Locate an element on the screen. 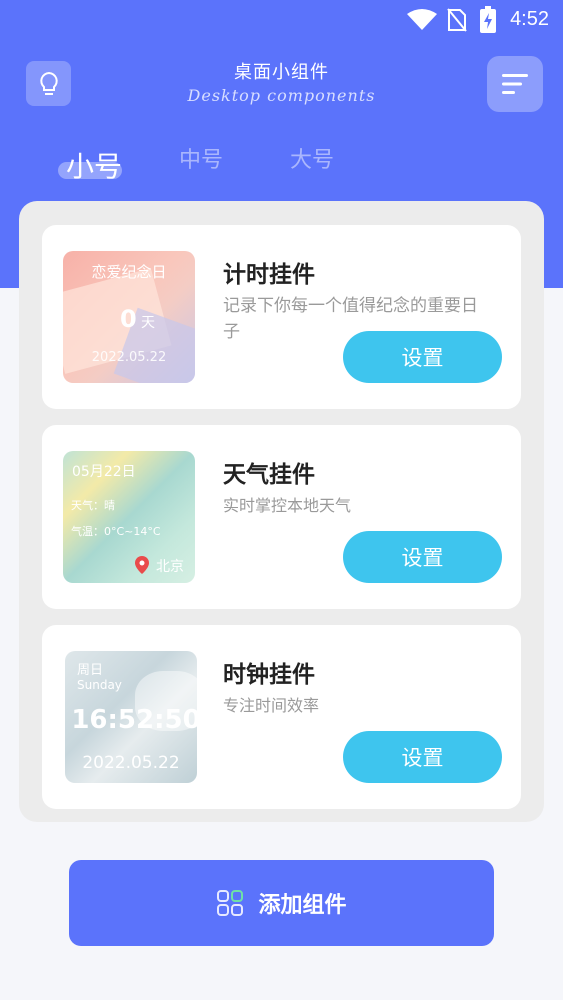 The image size is (563, 1000). menu-icon is located at coordinates (515, 84).